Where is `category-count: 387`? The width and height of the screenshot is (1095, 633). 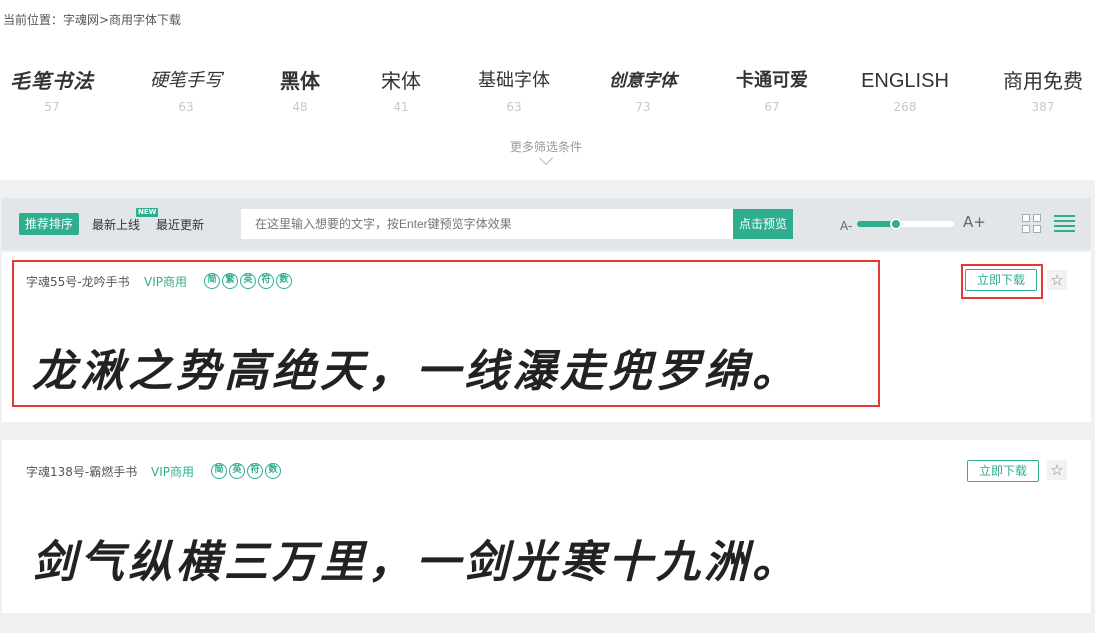
category-count: 387 is located at coordinates (1043, 107).